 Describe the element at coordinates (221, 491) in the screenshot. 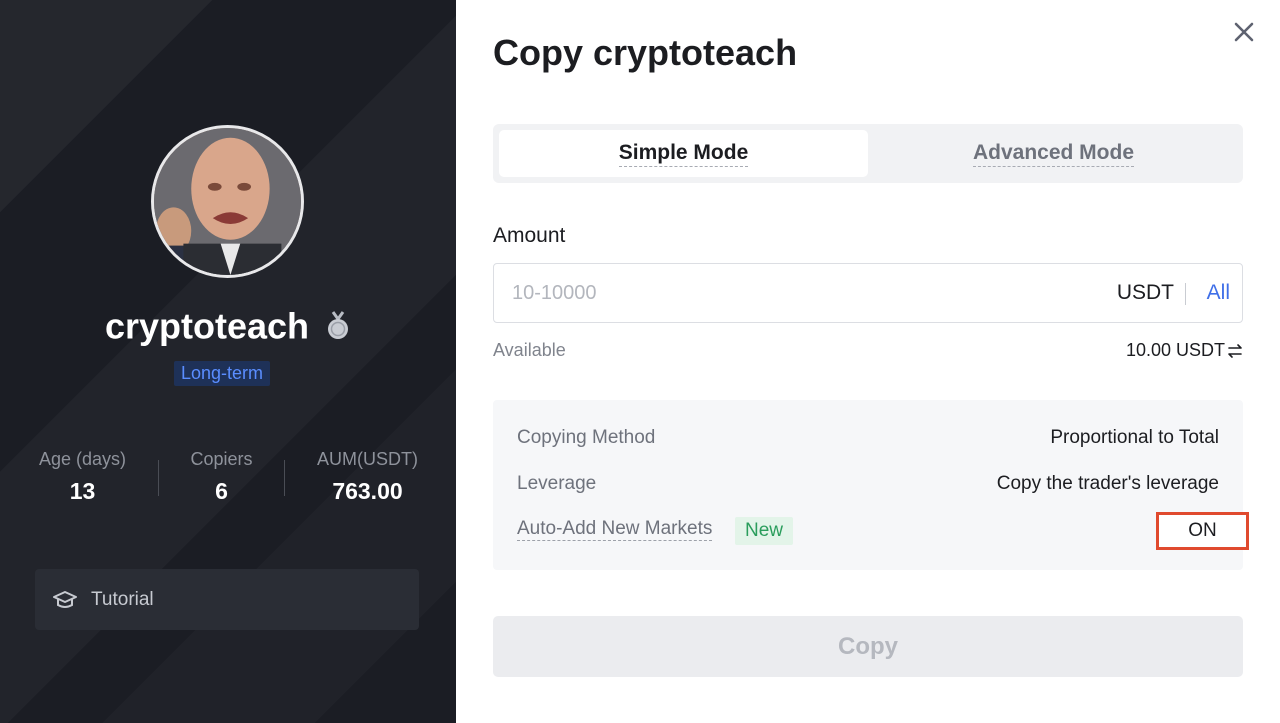

I see `stat-value: 6` at that location.